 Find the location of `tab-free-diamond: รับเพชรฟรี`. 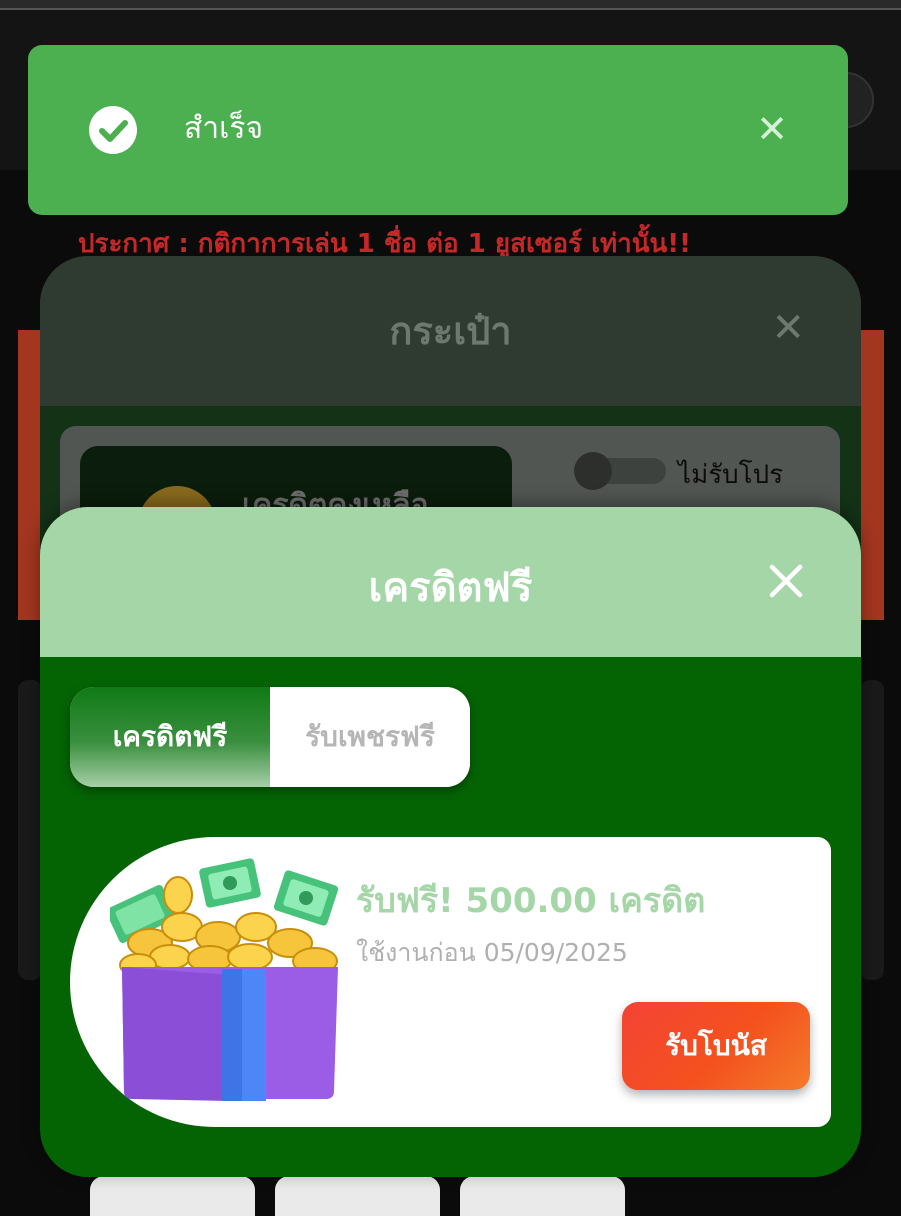

tab-free-diamond: รับเพชรฟรี is located at coordinates (370, 737).